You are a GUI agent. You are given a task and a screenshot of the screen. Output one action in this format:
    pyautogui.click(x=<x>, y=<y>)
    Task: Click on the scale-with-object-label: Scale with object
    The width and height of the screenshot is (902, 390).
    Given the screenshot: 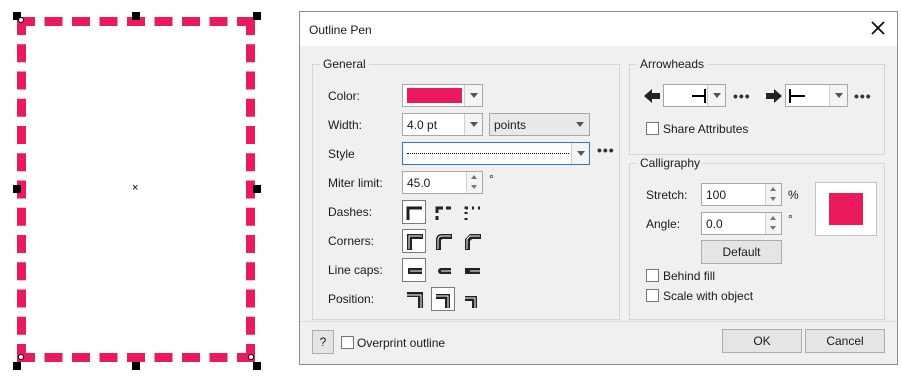 What is the action you would take?
    pyautogui.click(x=708, y=296)
    